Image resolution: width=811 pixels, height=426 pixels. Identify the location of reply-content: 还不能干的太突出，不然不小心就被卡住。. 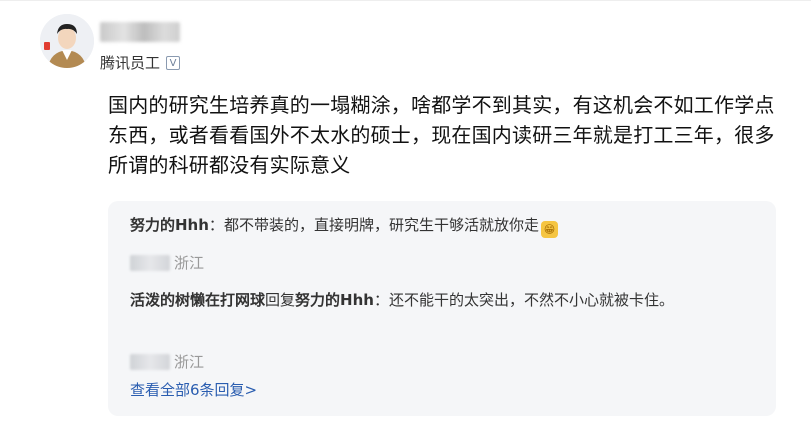
(531, 300).